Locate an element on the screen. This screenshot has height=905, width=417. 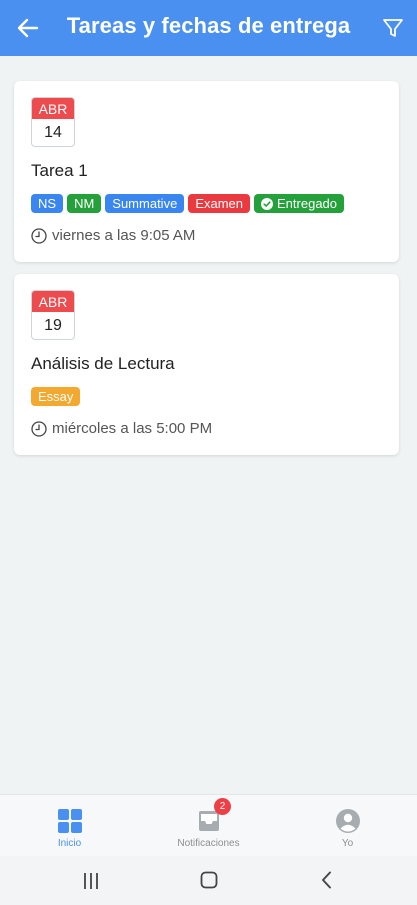
nav-item-inicio: Inicio is located at coordinates (69, 826).